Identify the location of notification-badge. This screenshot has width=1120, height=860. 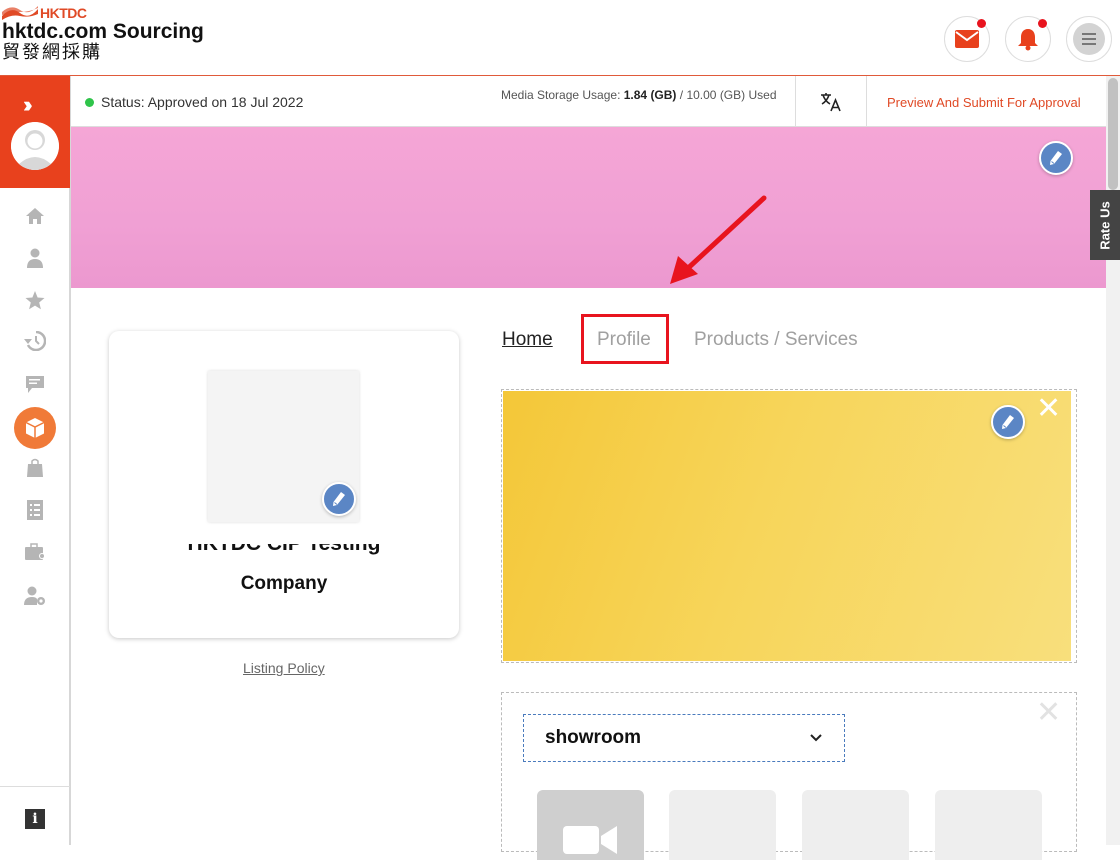
(1042, 23).